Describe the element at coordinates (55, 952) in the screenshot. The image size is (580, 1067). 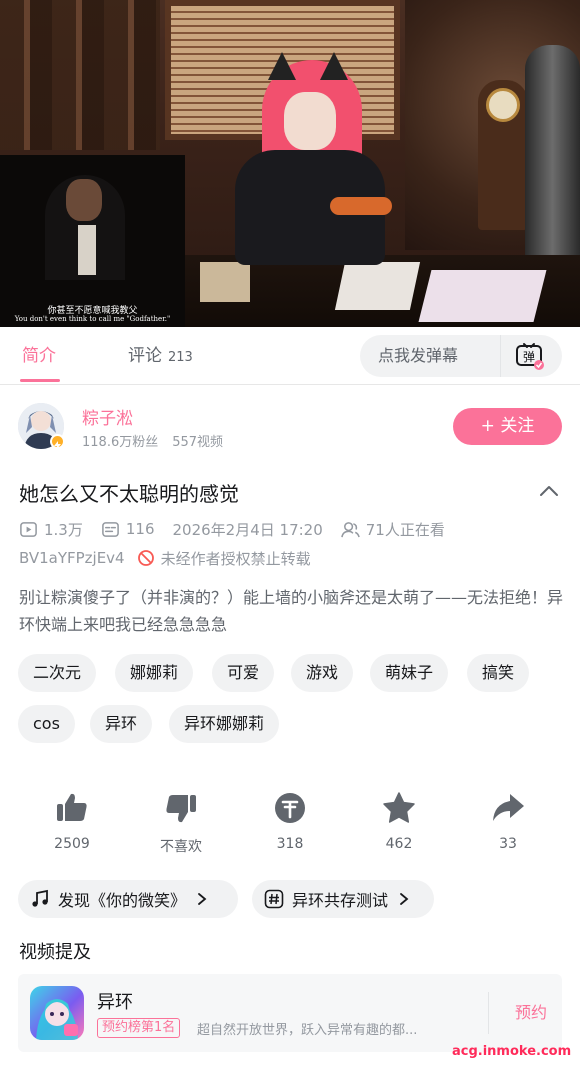
I see `mentions-section-title: 视频提及` at that location.